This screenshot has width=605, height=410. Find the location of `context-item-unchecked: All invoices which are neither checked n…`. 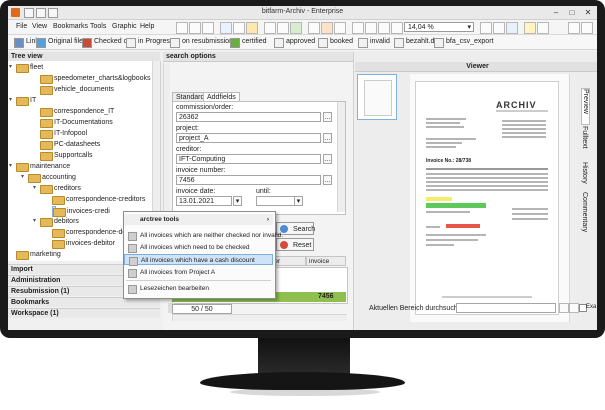

context-item-unchecked: All invoices which are neither checked n… is located at coordinates (203, 235).